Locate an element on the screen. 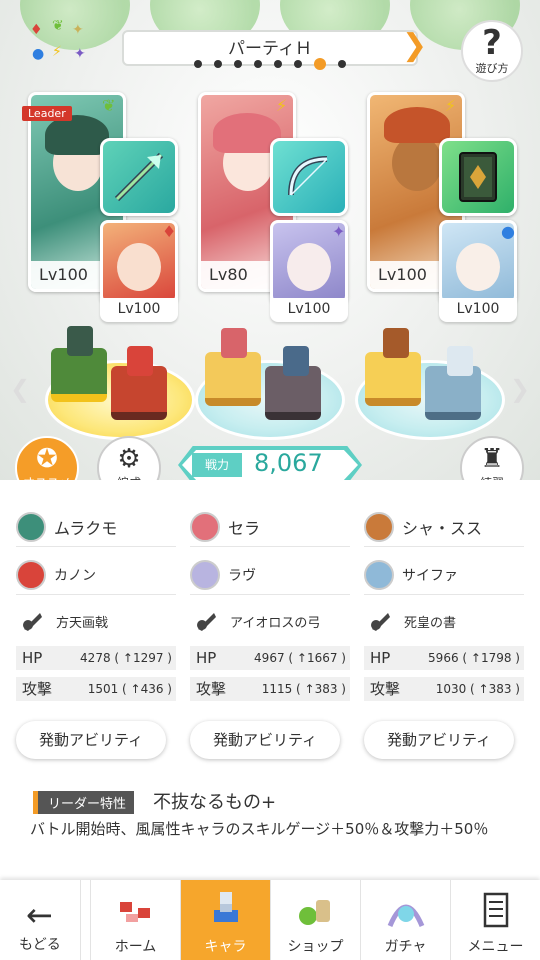 The image size is (540, 960). bottom-navigation: ← もどる ホーム キャラ ショップ ガチャ メニュー is located at coordinates (270, 920).